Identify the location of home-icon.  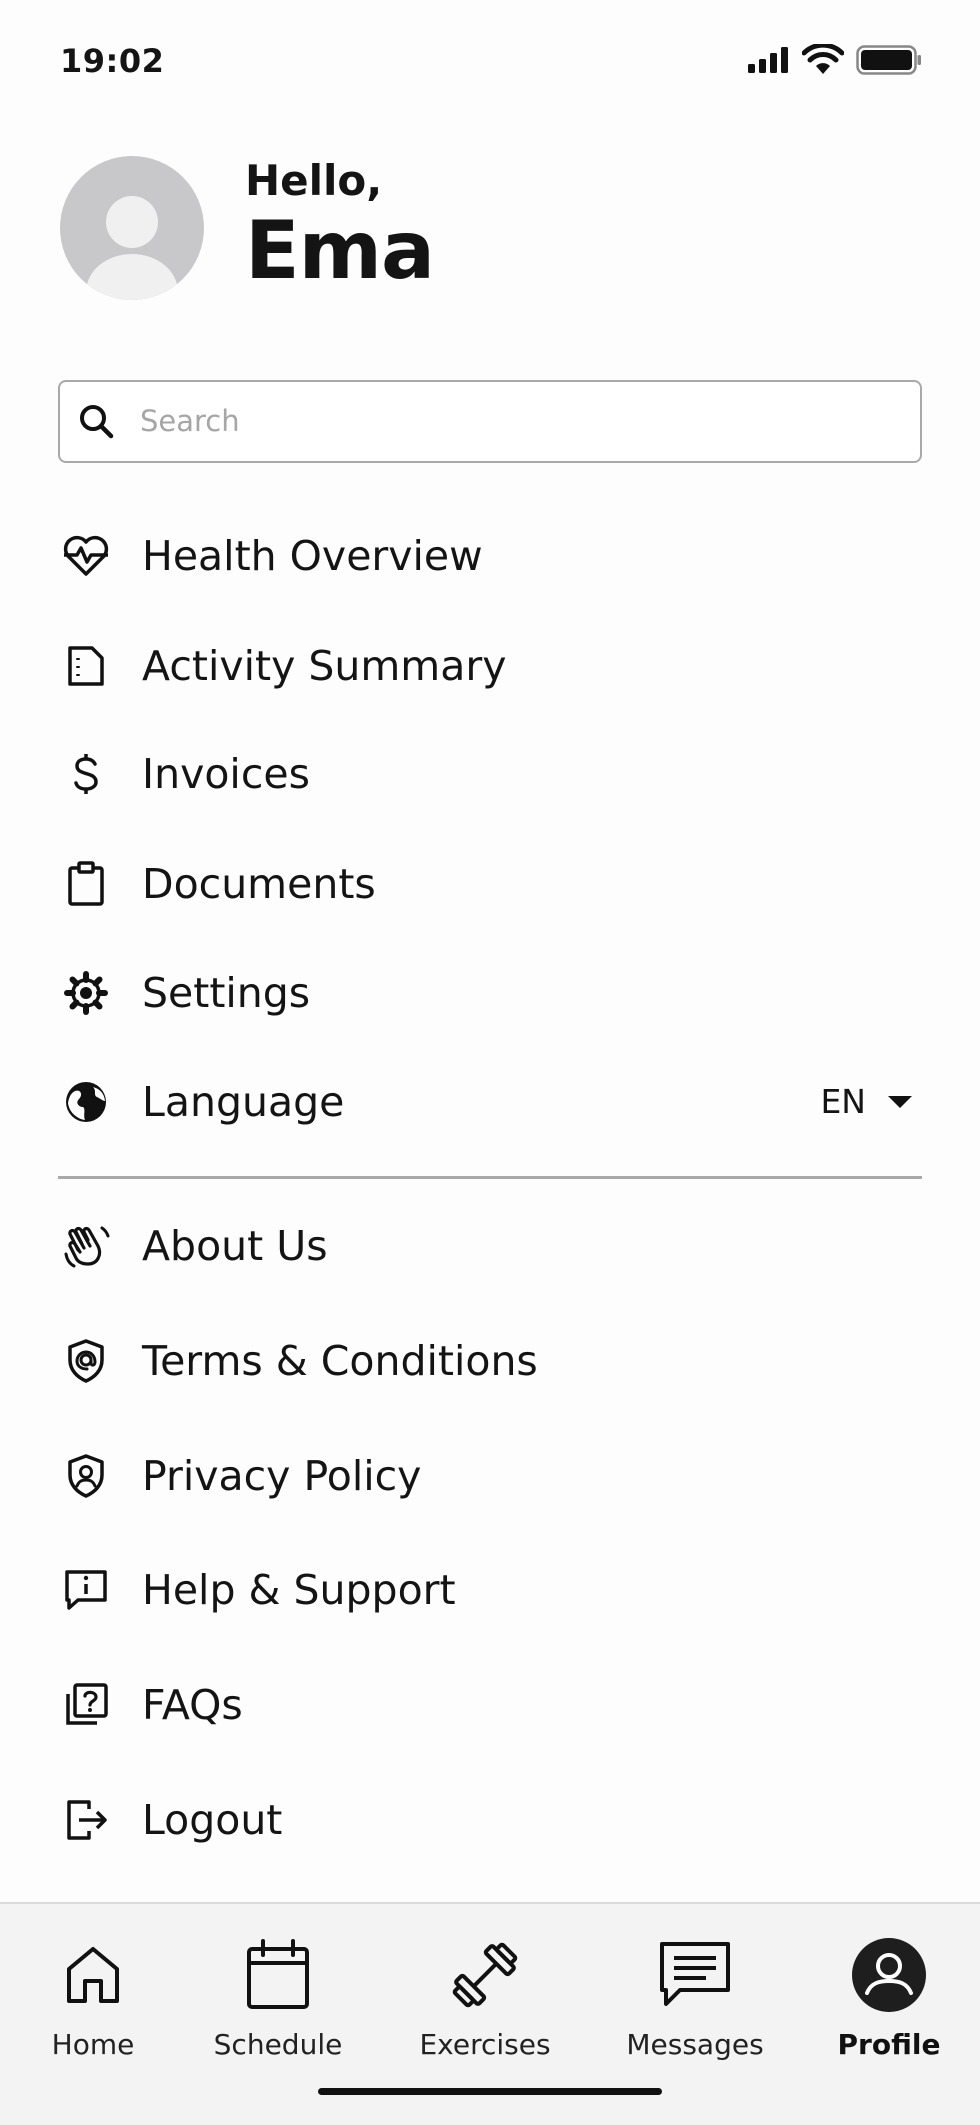
(93, 1975).